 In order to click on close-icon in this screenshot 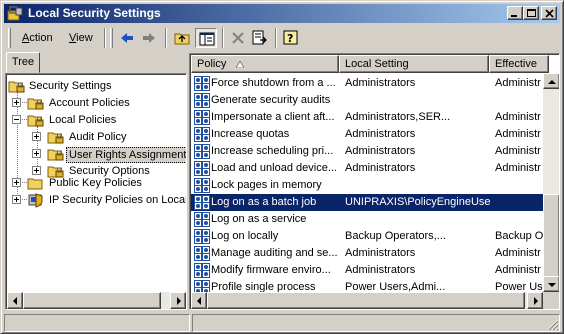, I will do `click(549, 13)`.